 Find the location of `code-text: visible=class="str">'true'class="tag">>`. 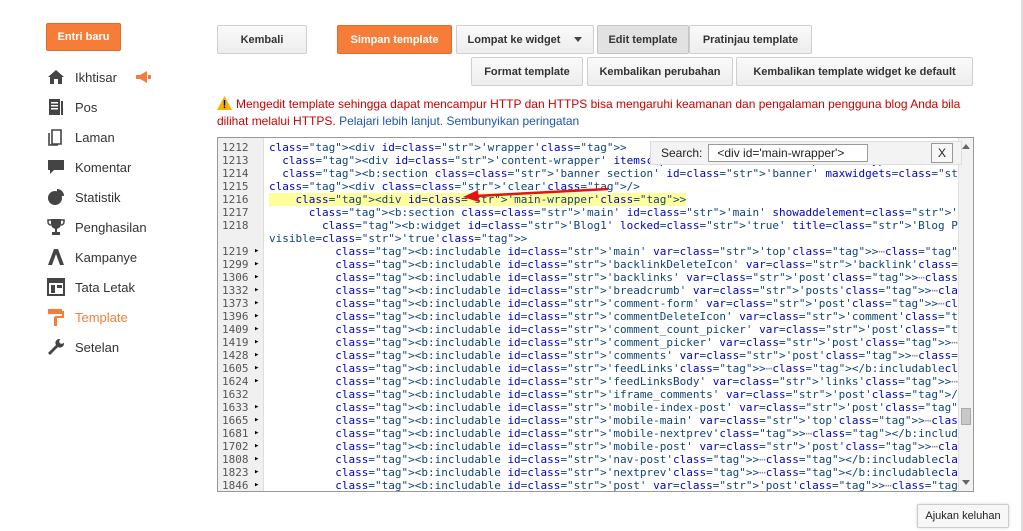

code-text: visible=class="str">'true'class="tag">> is located at coordinates (398, 238).